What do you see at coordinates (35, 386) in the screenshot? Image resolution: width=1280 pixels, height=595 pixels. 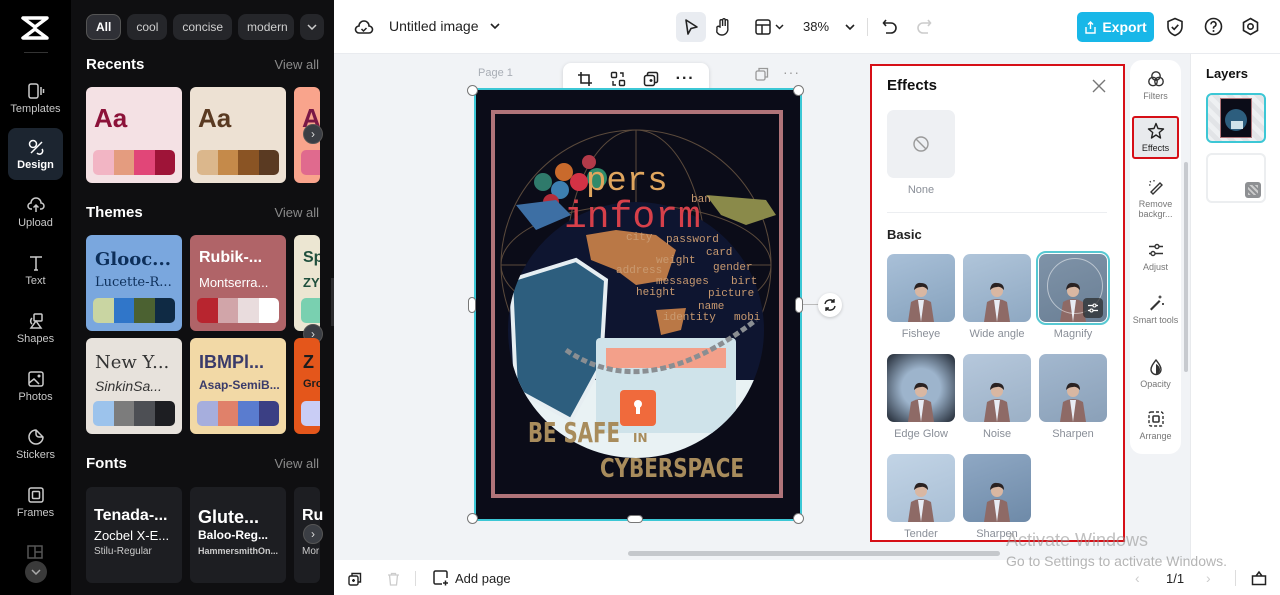 I see `rail-item-photos: Photos` at bounding box center [35, 386].